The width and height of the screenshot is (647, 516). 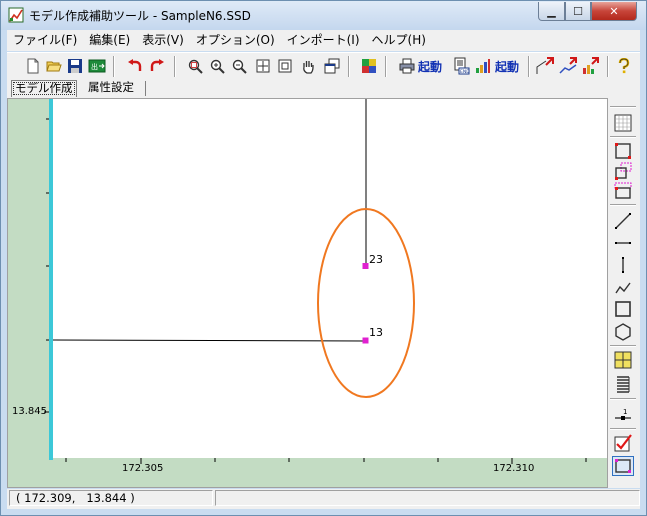 I want to click on maximize-button: ☐, so click(x=578, y=11).